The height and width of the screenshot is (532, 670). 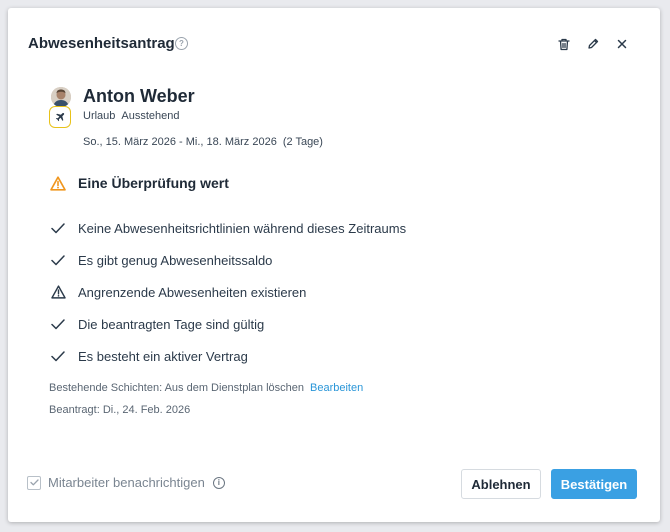 I want to click on help-icon: ?, so click(x=181, y=43).